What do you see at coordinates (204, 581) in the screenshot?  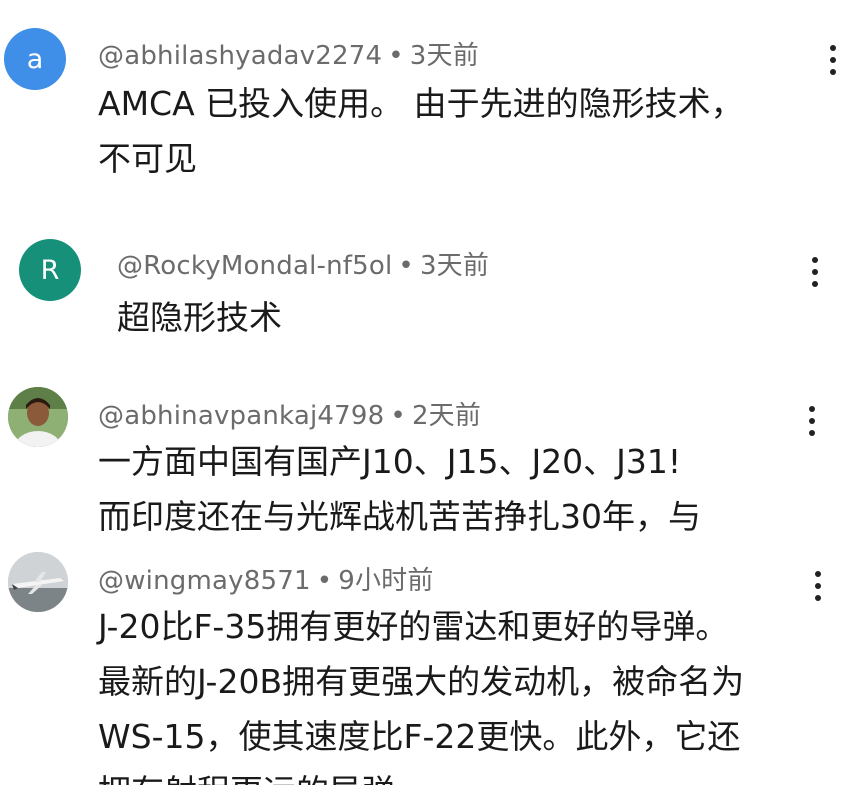 I see `comment-author: @wingmay8571` at bounding box center [204, 581].